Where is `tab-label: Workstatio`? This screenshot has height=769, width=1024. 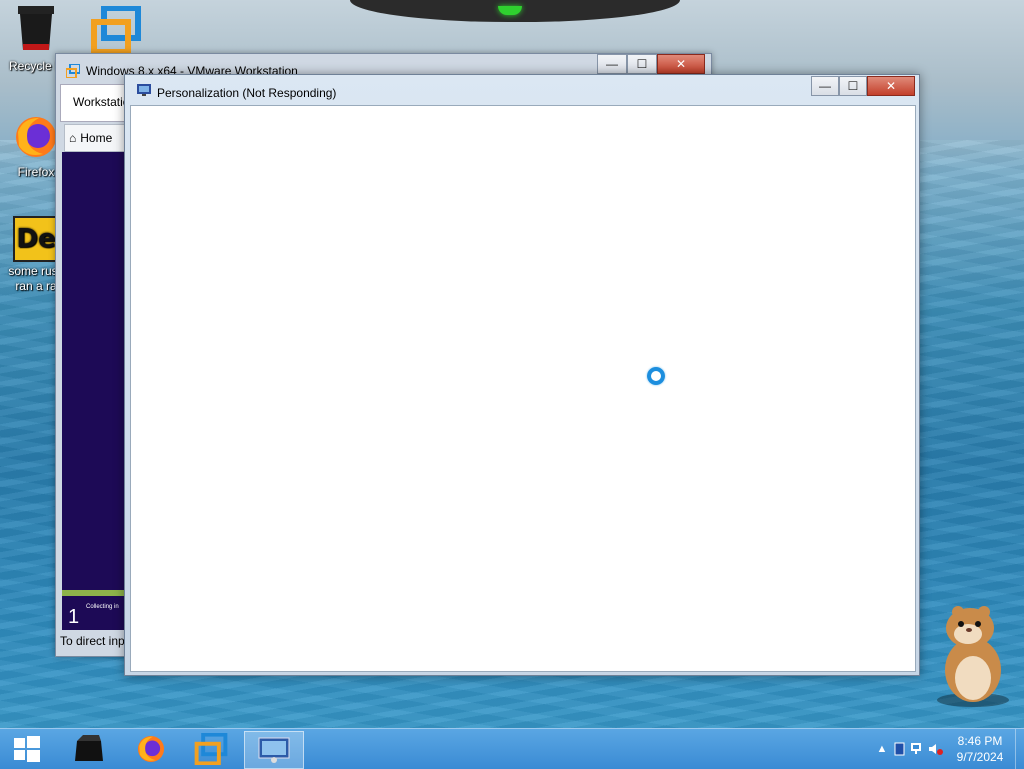 tab-label: Workstatio is located at coordinates (101, 102).